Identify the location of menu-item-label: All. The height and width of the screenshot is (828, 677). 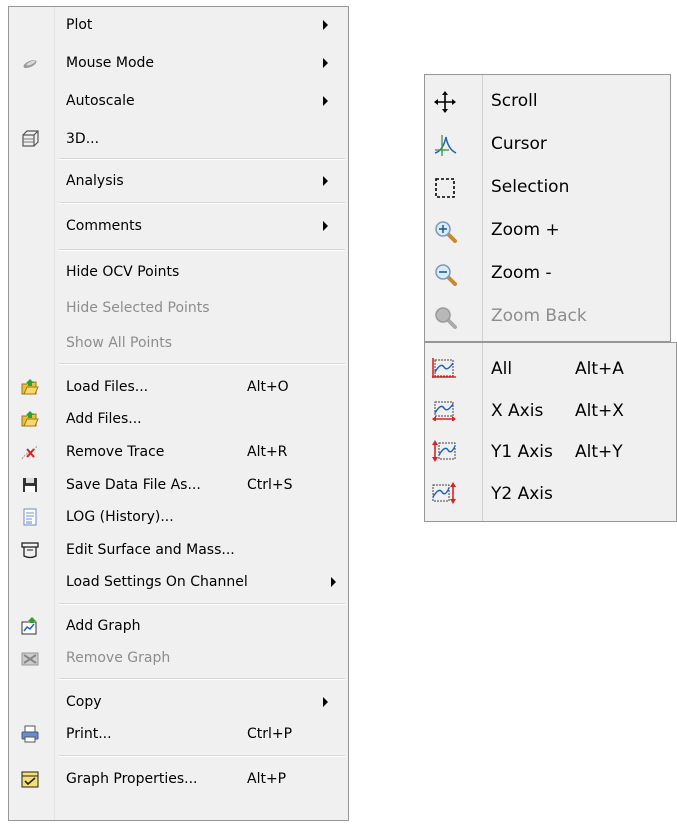
(502, 369).